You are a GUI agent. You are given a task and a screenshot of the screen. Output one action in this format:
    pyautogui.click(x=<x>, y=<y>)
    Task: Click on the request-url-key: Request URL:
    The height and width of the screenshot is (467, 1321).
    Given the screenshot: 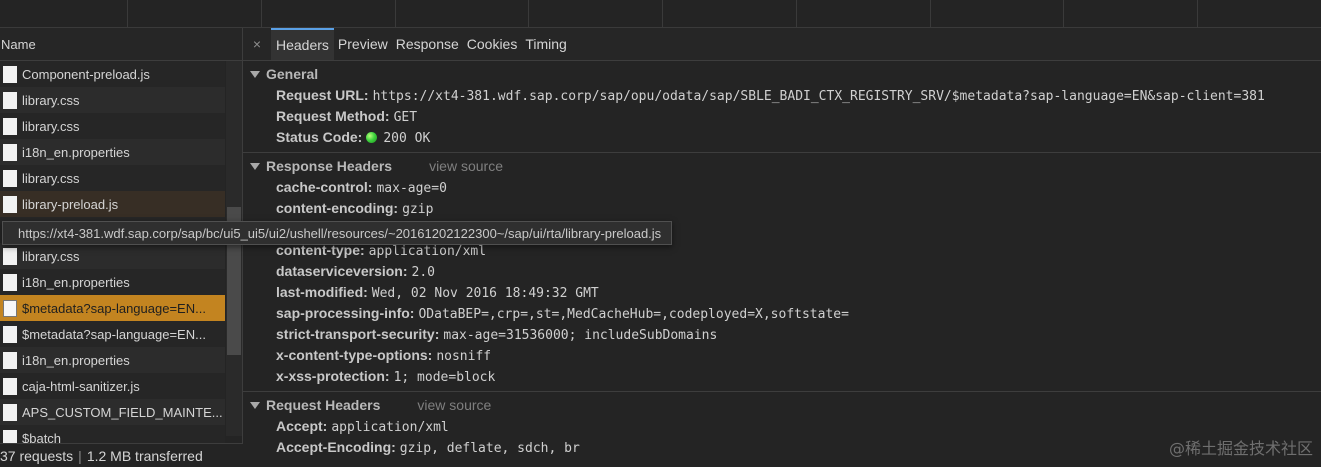 What is the action you would take?
    pyautogui.click(x=322, y=95)
    